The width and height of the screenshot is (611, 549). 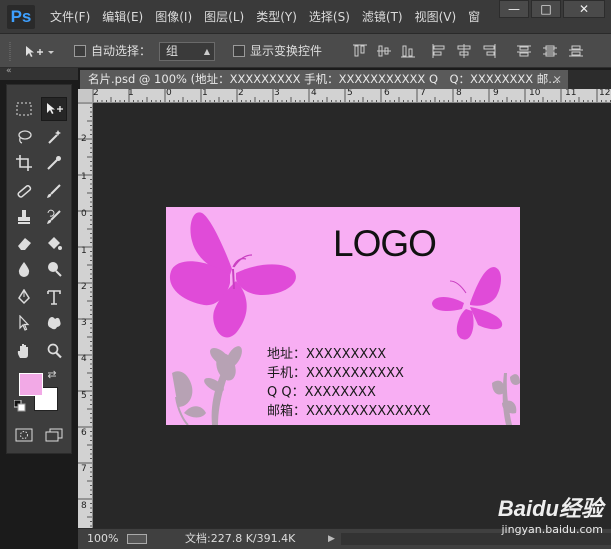 I want to click on menu-type: 类型(Y), so click(x=276, y=17).